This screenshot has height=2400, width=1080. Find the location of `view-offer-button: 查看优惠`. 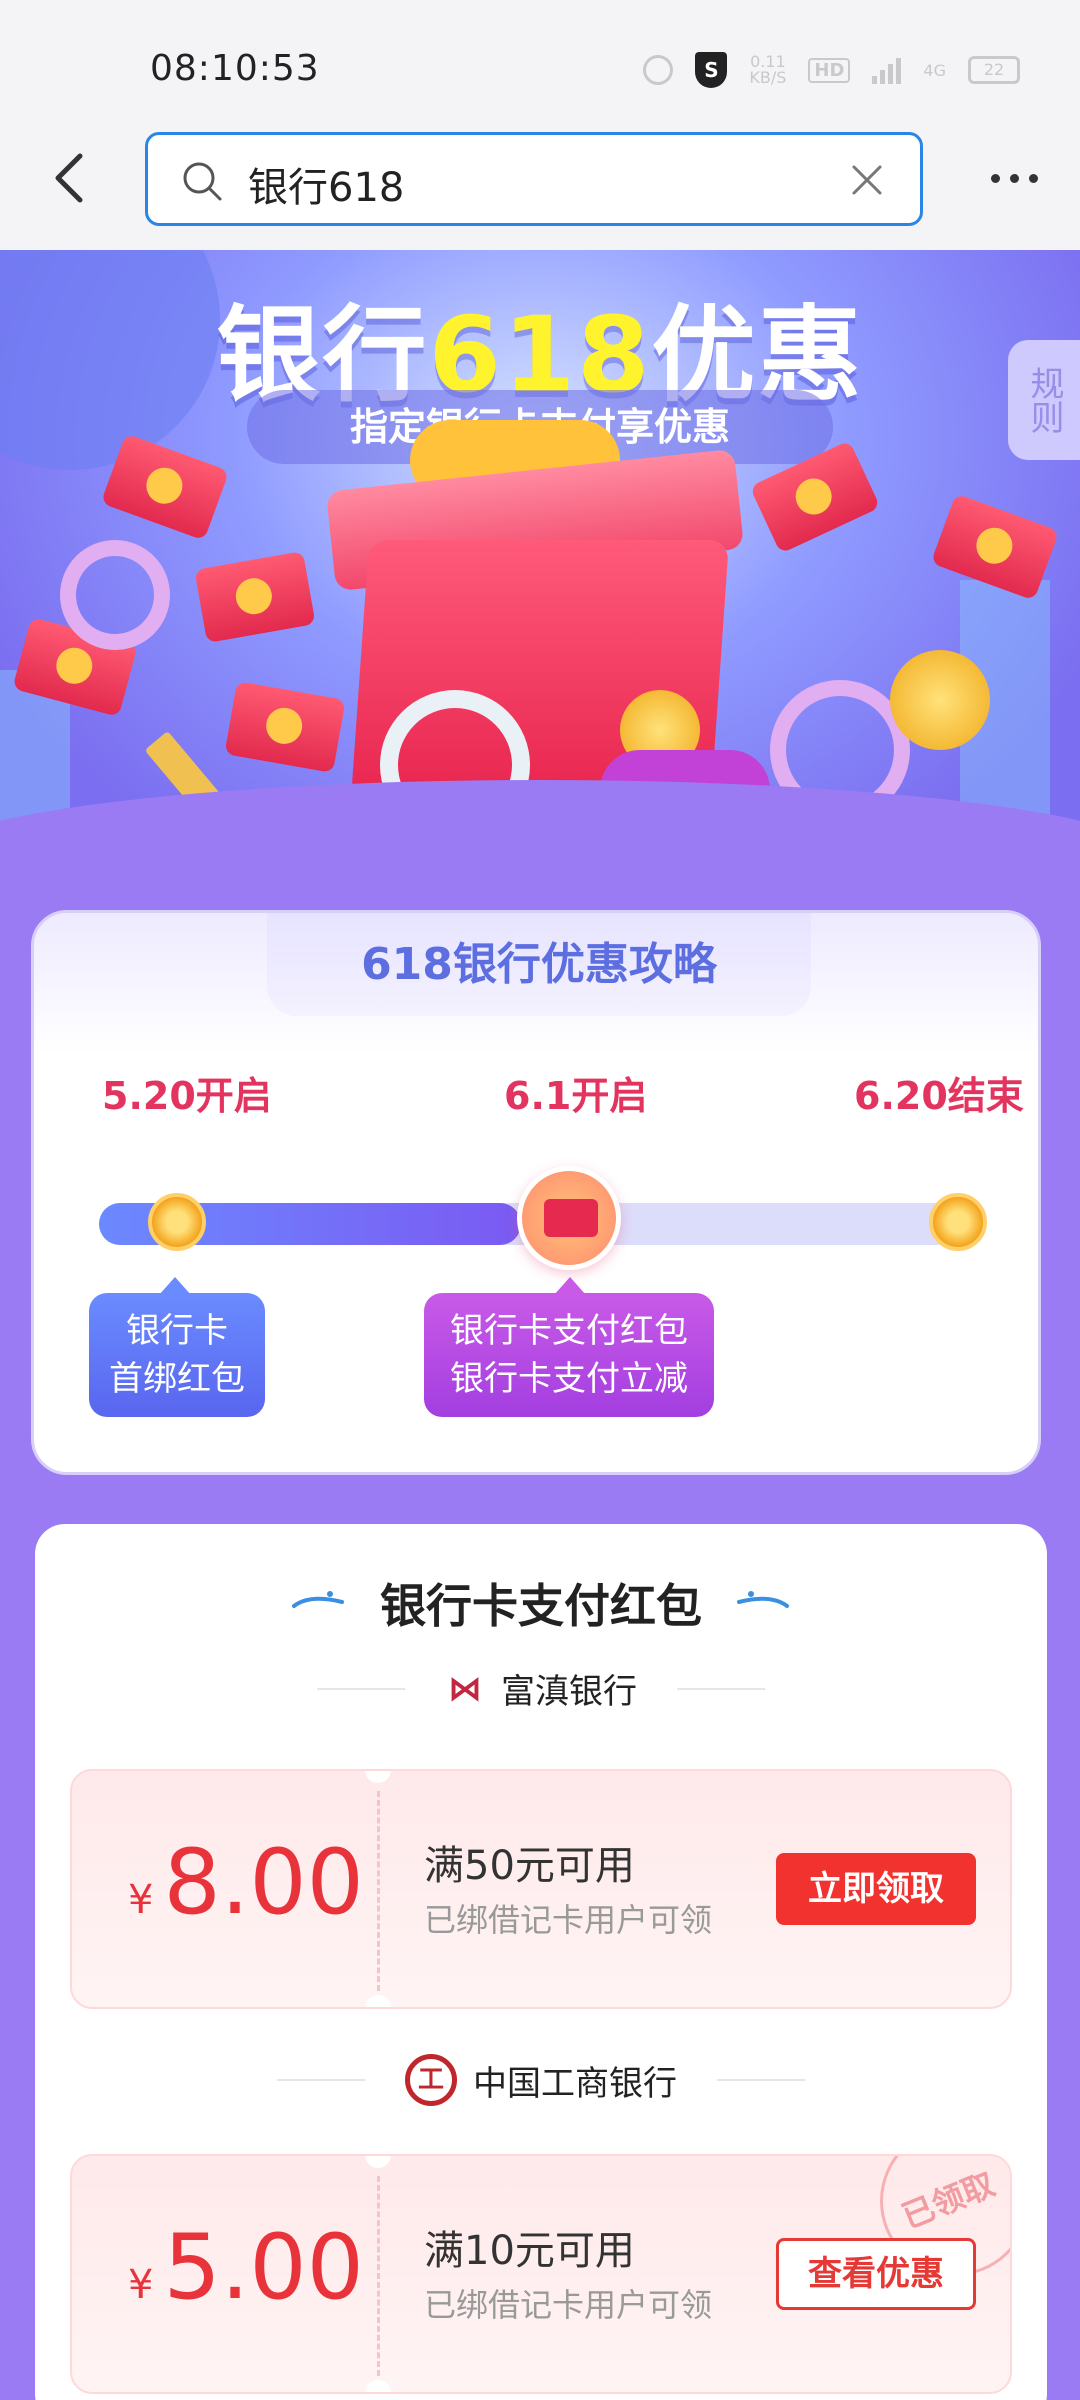

view-offer-button: 查看优惠 is located at coordinates (876, 2274).